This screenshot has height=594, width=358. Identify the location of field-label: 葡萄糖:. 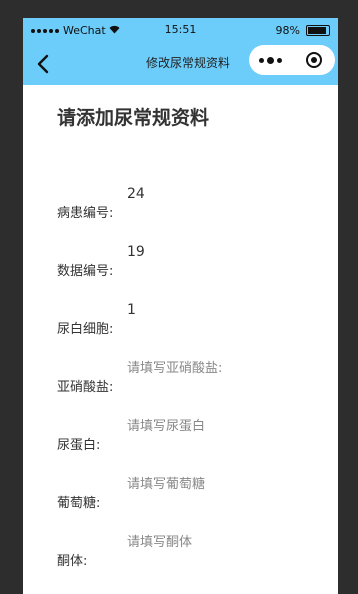
(79, 503).